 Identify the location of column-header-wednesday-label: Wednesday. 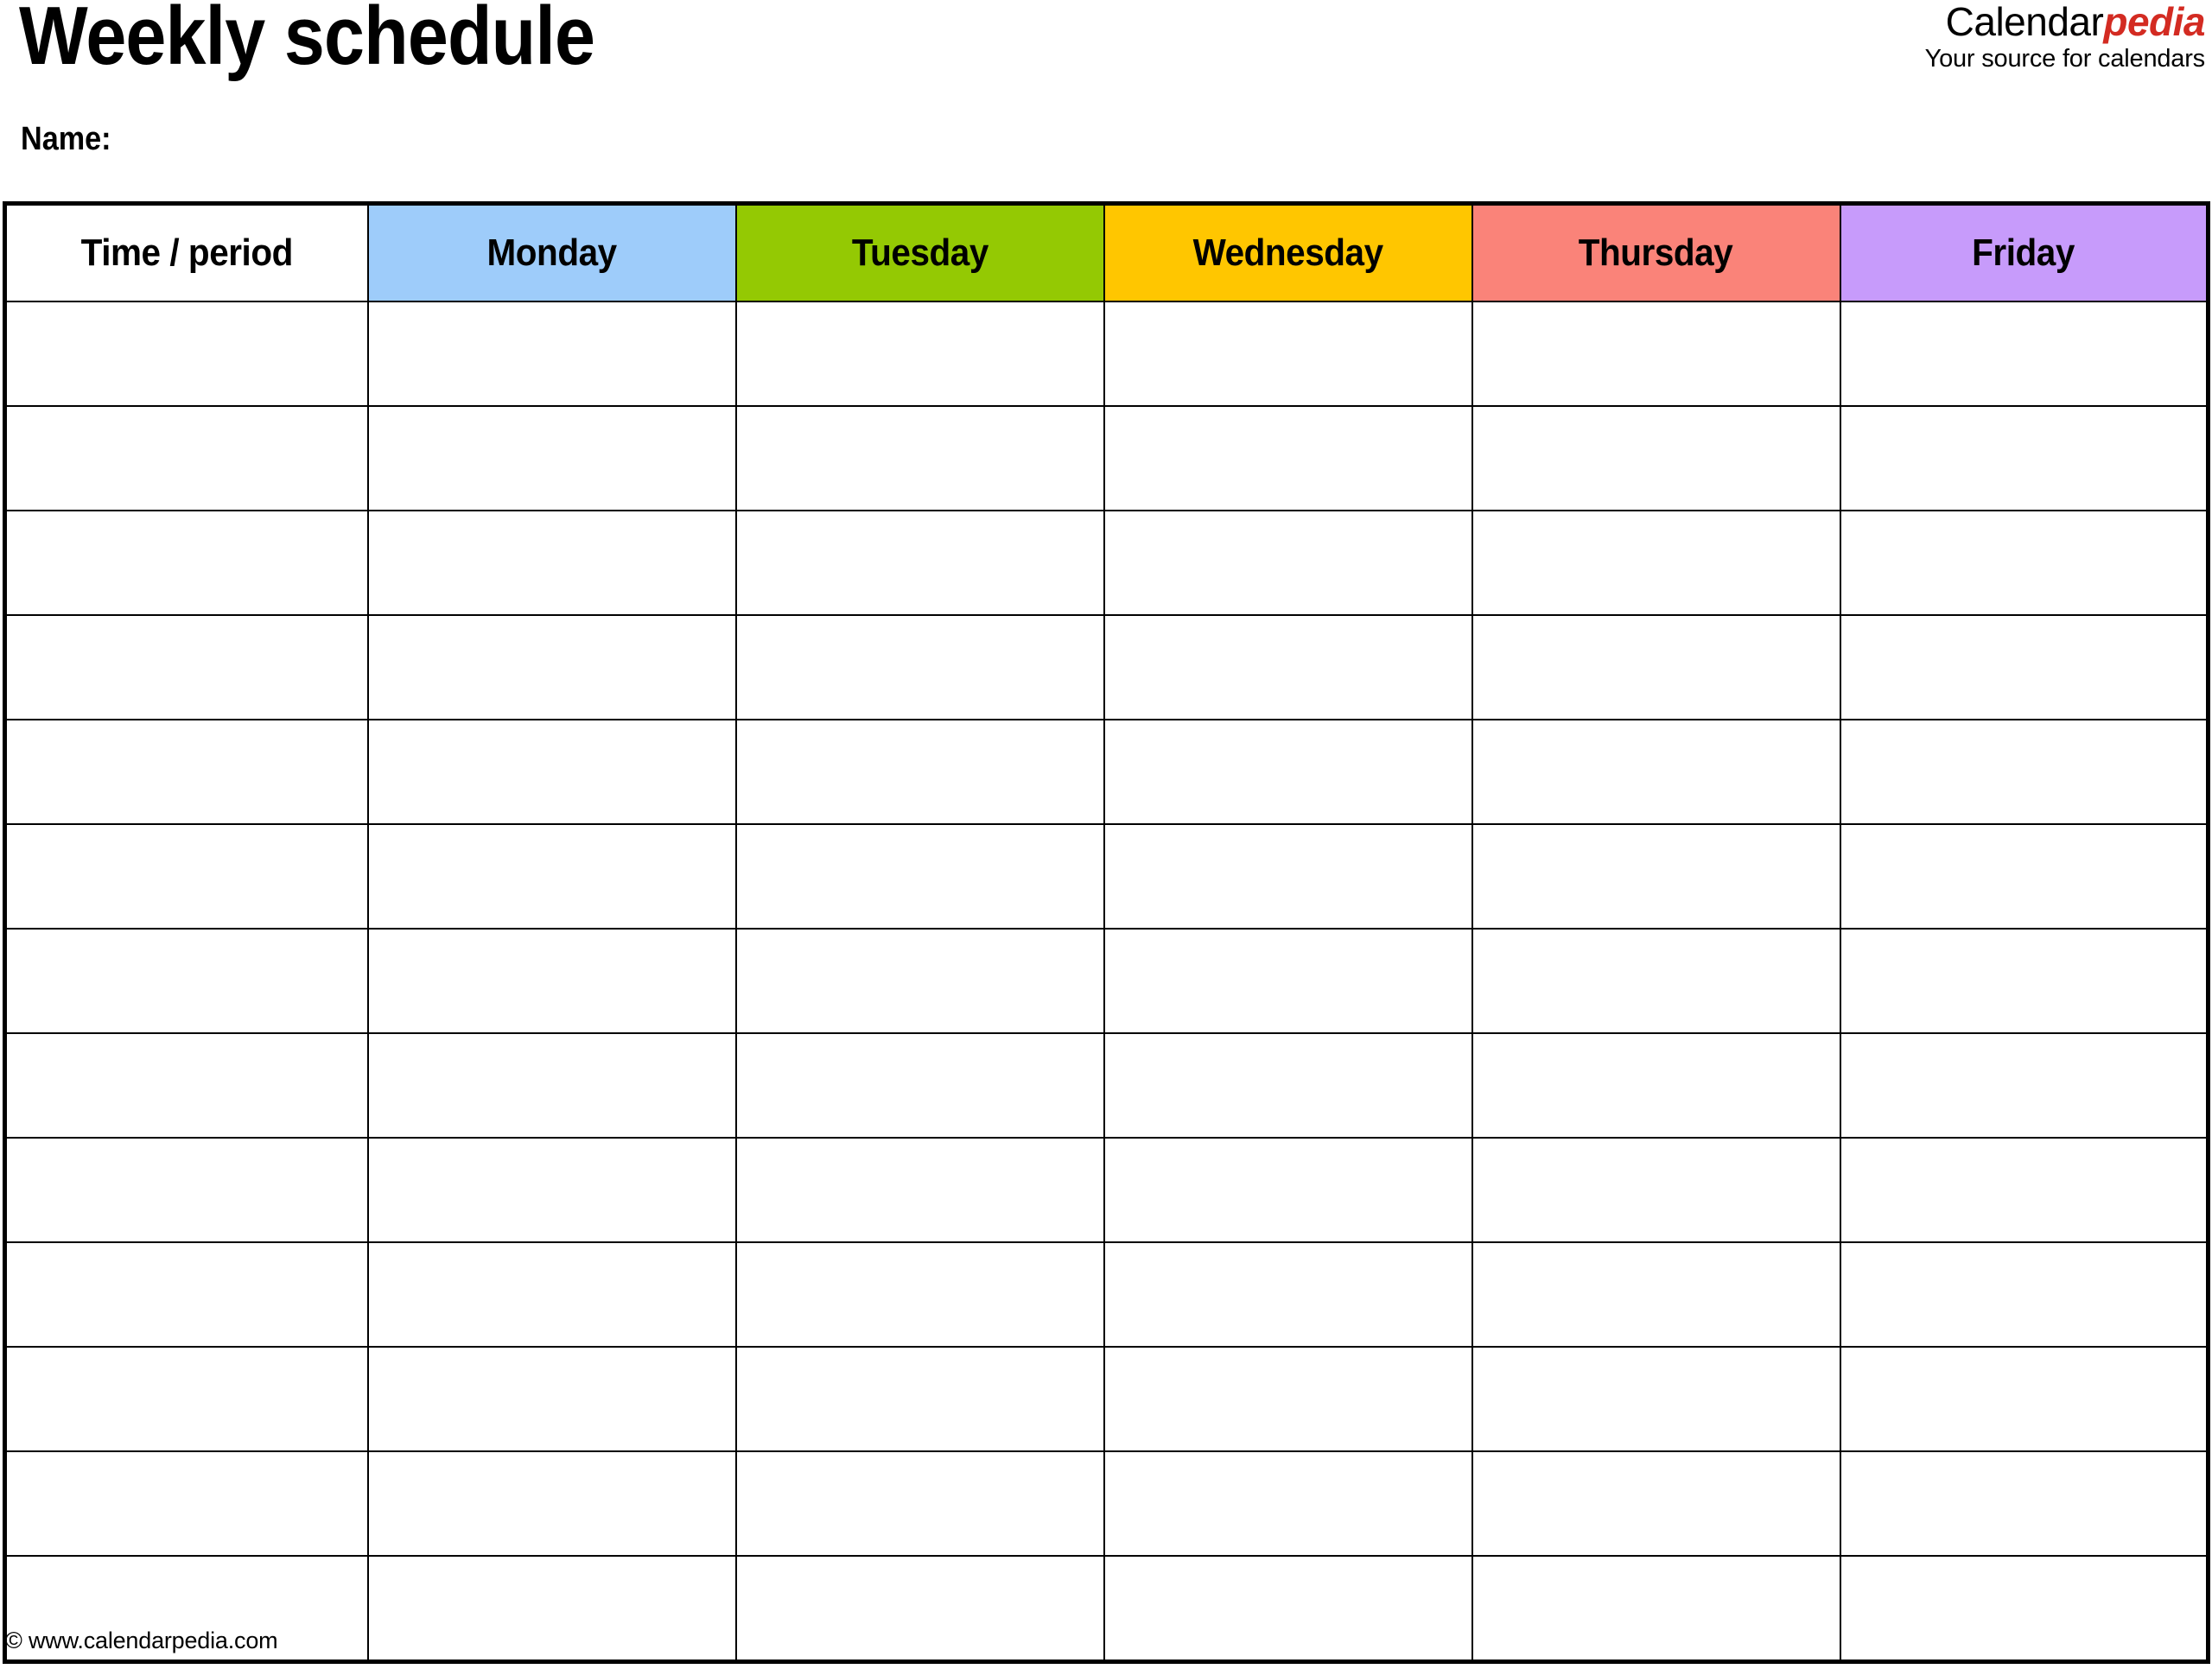
(1287, 253).